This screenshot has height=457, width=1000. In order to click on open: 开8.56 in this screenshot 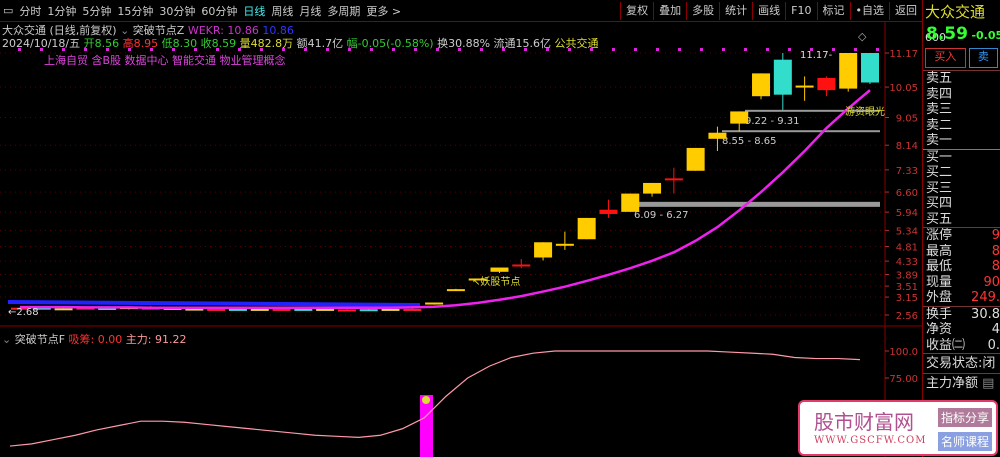, I will do `click(101, 43)`.